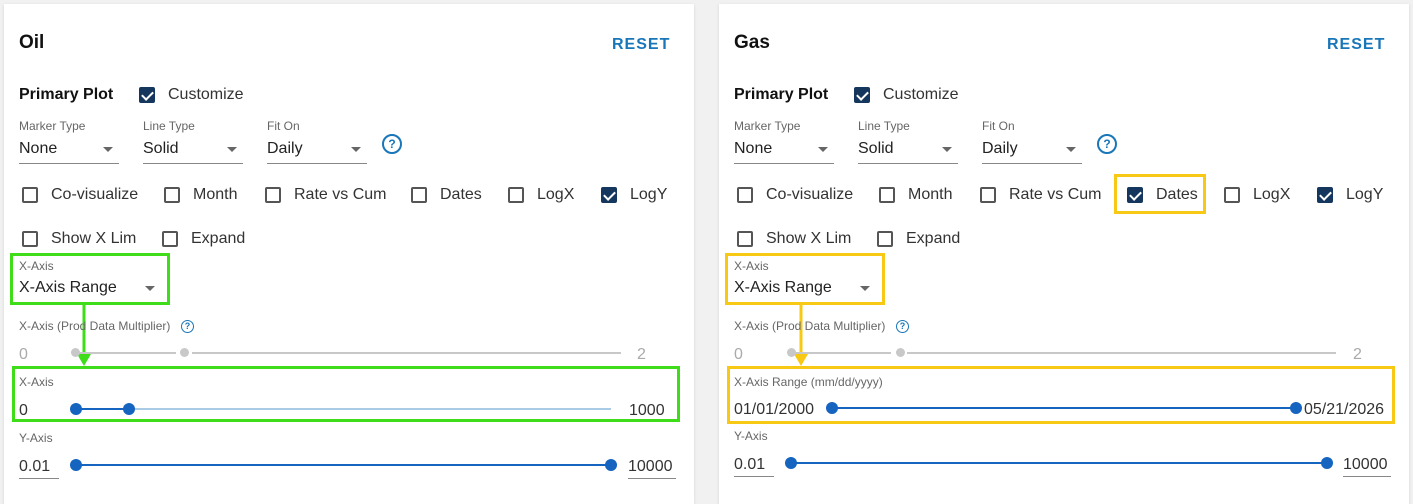  What do you see at coordinates (774, 410) in the screenshot?
I see `x-range-min: 01/01/2000` at bounding box center [774, 410].